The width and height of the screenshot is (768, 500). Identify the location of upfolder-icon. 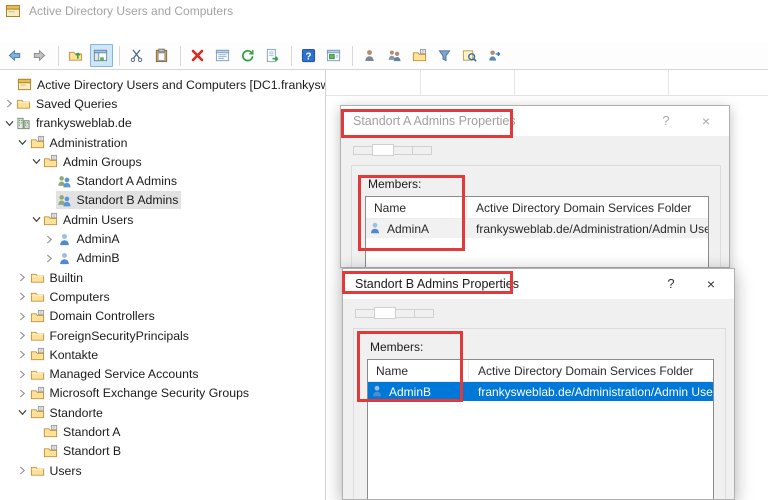
(76, 56).